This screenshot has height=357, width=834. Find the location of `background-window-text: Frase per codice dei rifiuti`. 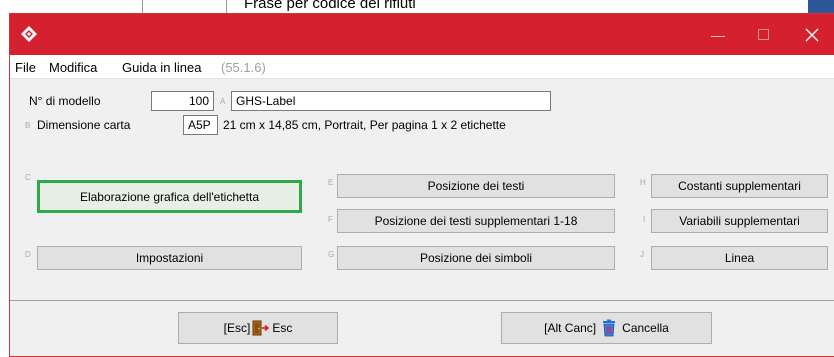

background-window-text: Frase per codice dei rifiuti is located at coordinates (330, 6).